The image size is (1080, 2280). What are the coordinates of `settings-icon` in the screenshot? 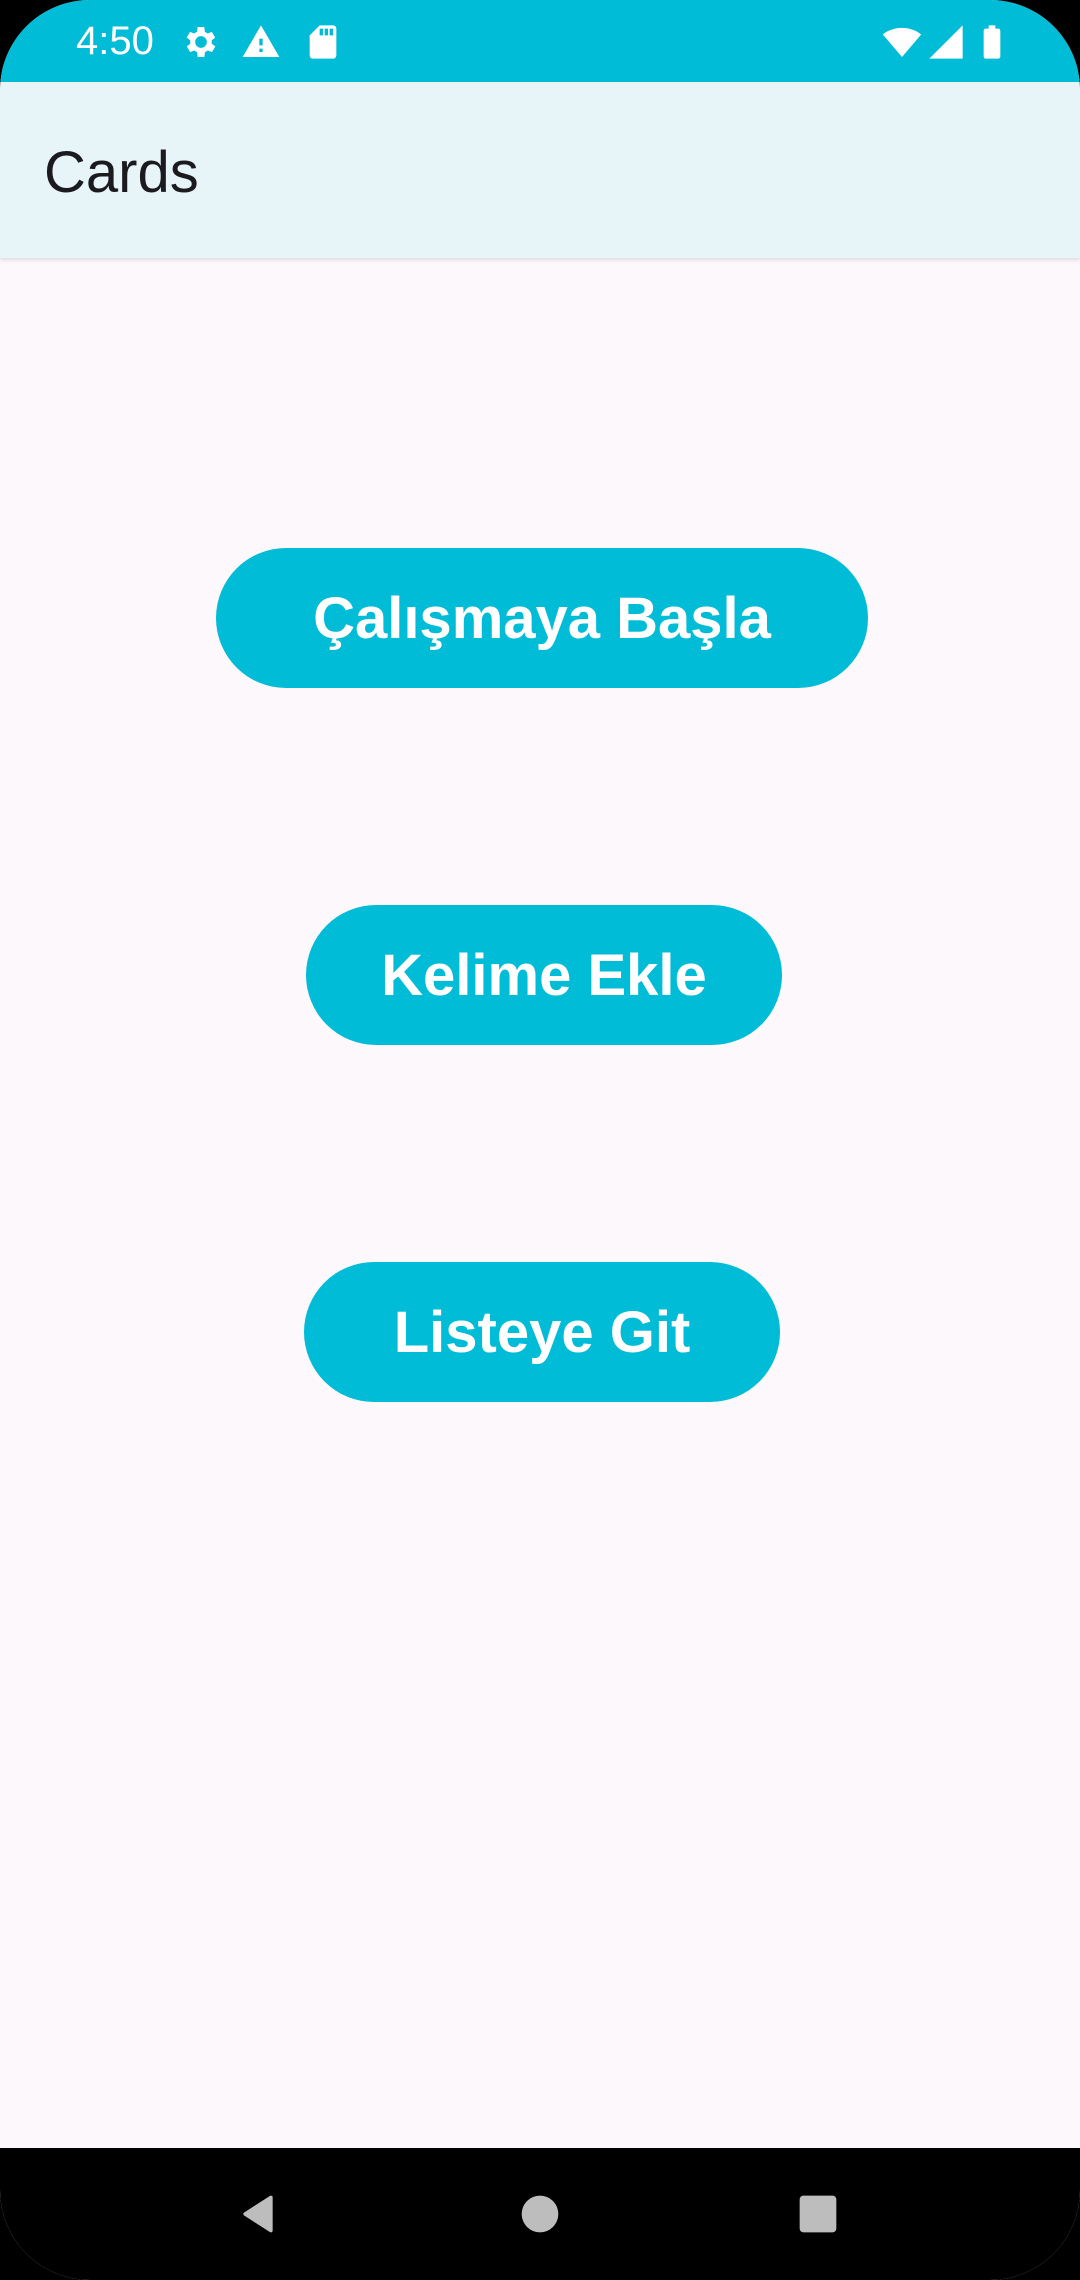 It's located at (201, 42).